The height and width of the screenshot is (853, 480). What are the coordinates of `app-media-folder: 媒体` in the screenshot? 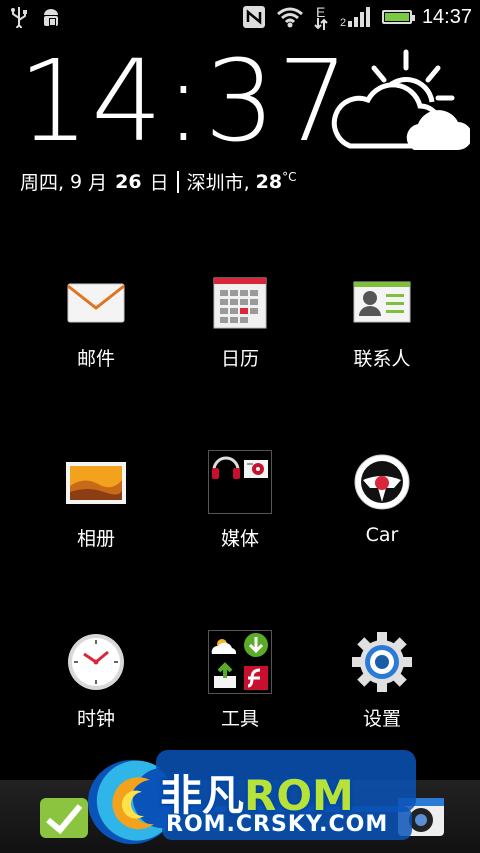 It's located at (240, 500).